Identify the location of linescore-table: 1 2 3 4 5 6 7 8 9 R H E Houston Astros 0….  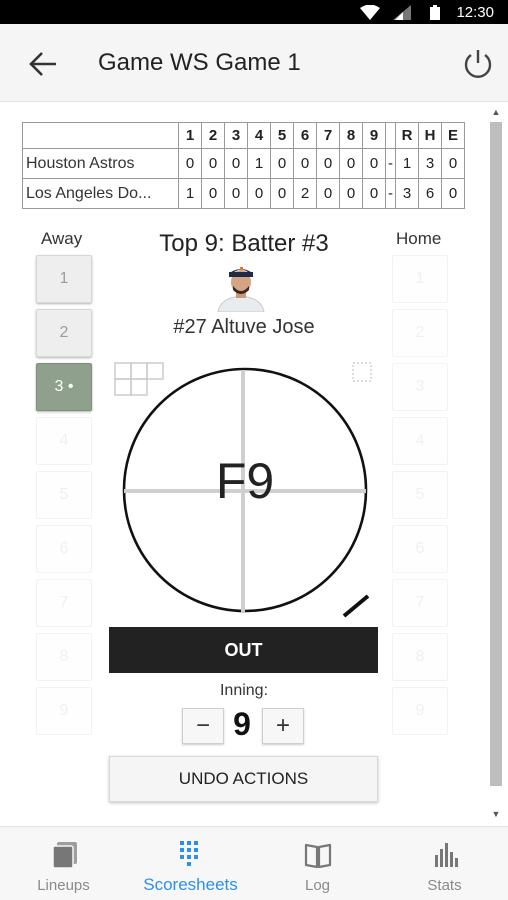
(243, 165).